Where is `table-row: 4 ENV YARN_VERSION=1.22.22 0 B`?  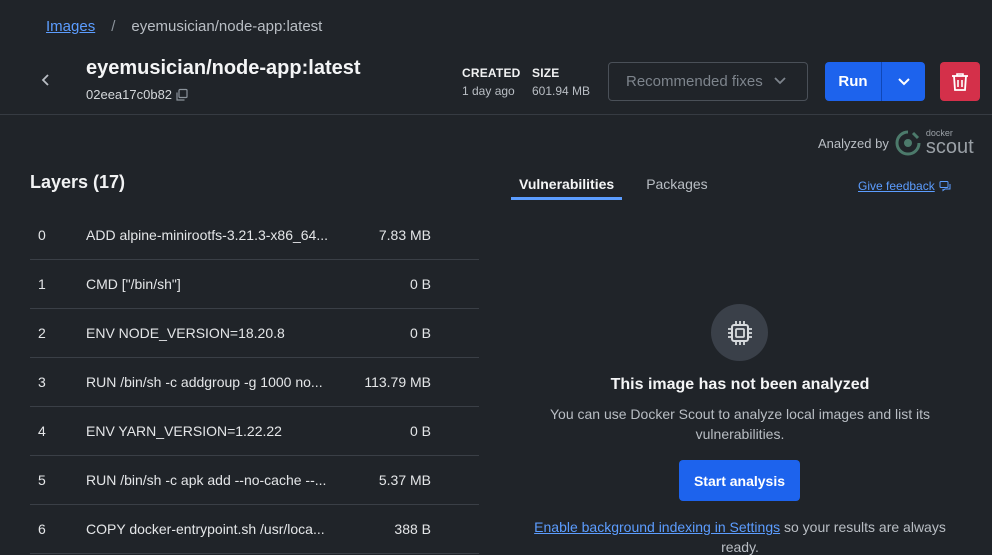
table-row: 4 ENV YARN_VERSION=1.22.22 0 B is located at coordinates (254, 431).